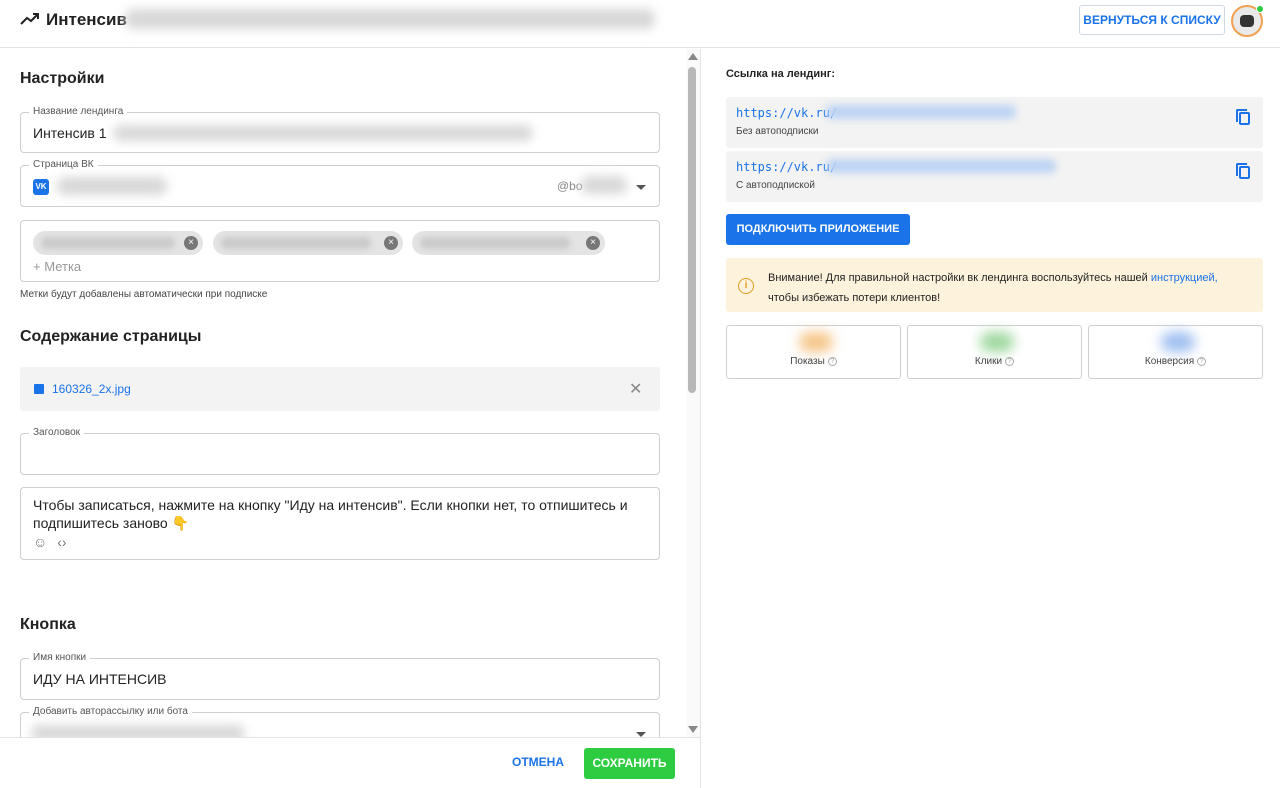 This screenshot has width=1280, height=788. Describe the element at coordinates (60, 657) in the screenshot. I see `button-name-label: Имя кнопки` at that location.